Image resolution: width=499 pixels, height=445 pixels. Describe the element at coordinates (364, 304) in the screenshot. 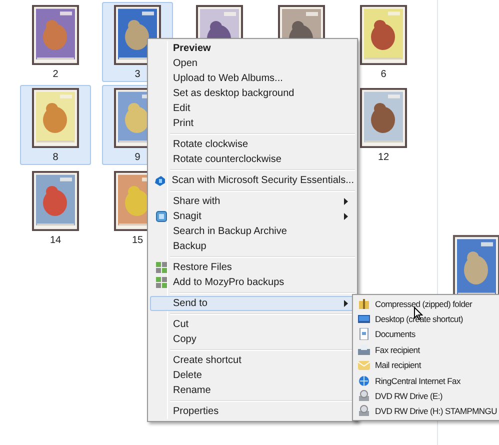

I see `zip-folder-icon` at that location.